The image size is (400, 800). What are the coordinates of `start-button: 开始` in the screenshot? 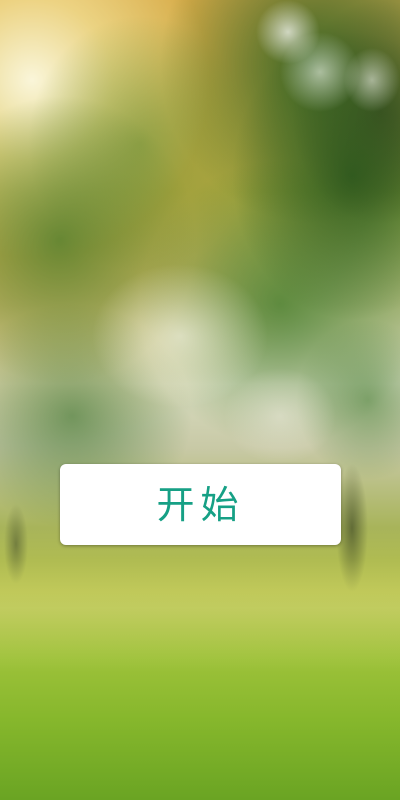 It's located at (200, 504).